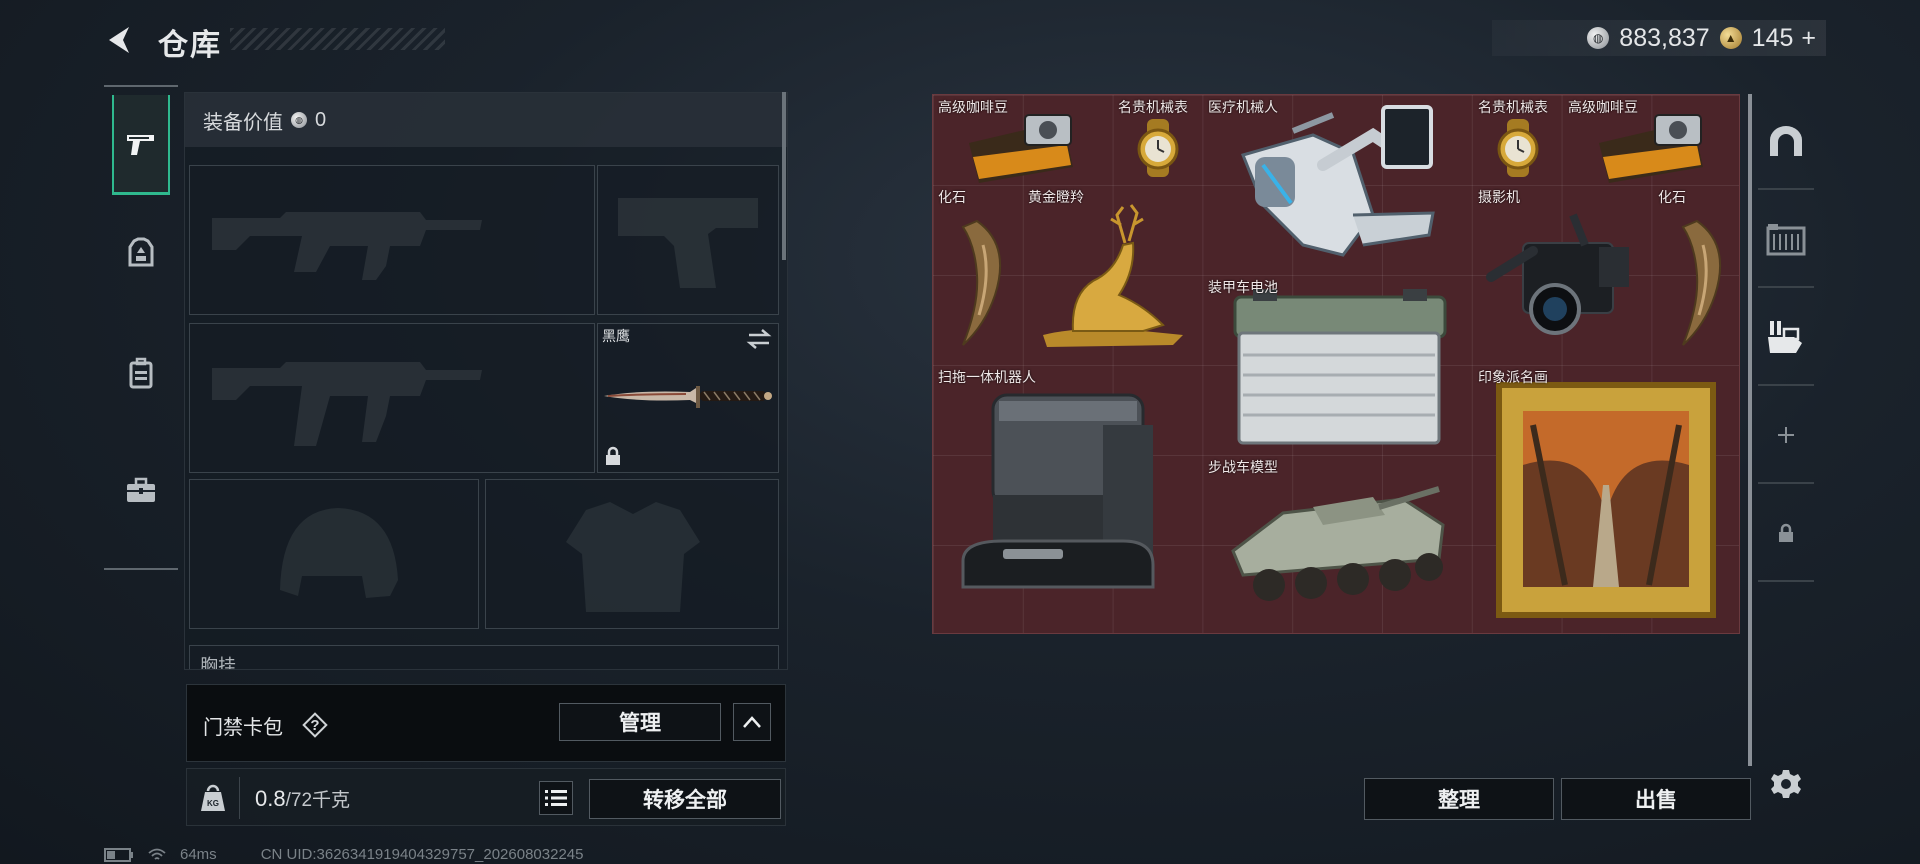 This screenshot has width=1920, height=864. What do you see at coordinates (422, 854) in the screenshot?
I see `uid-readout: CN UID:3626341919404329757_202608032245` at bounding box center [422, 854].